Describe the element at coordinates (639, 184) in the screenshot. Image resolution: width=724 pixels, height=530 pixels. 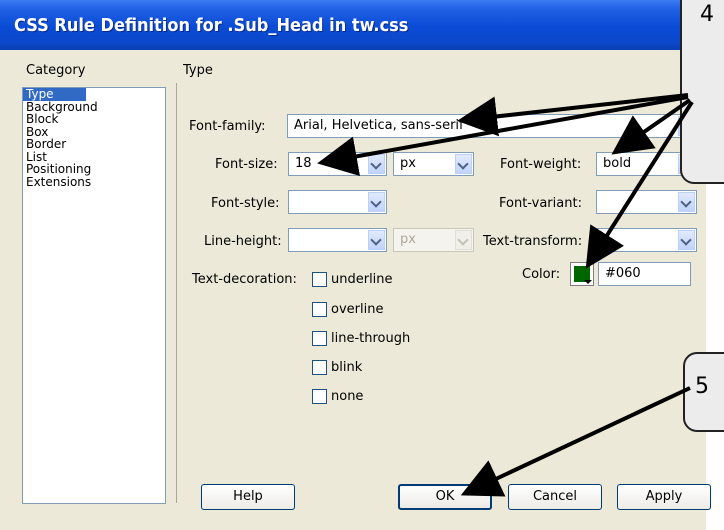
I see `arrow-to-color` at that location.